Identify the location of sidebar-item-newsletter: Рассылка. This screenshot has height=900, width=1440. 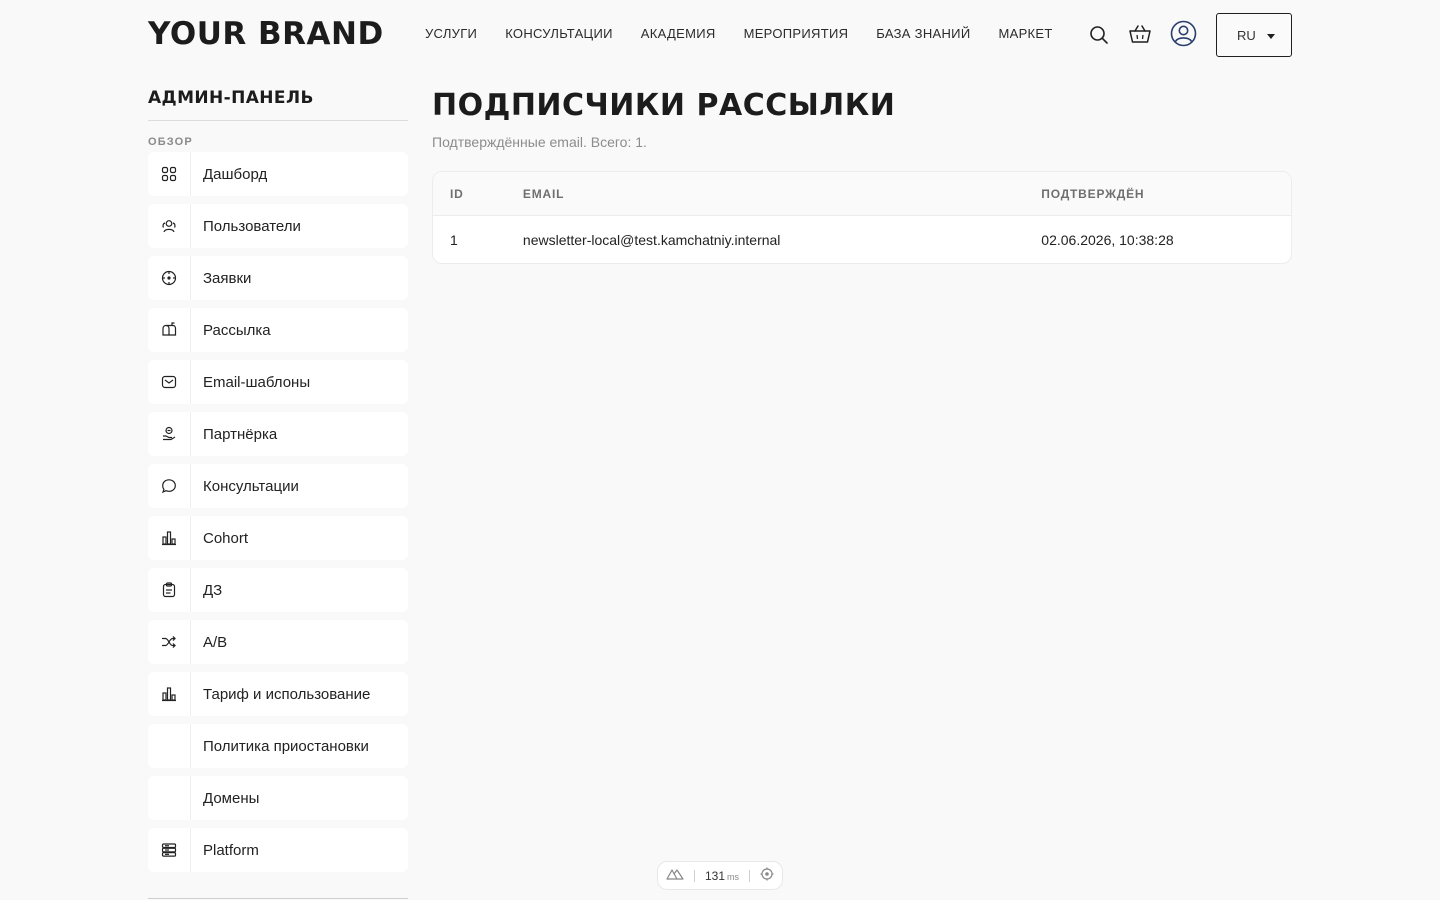
(278, 330).